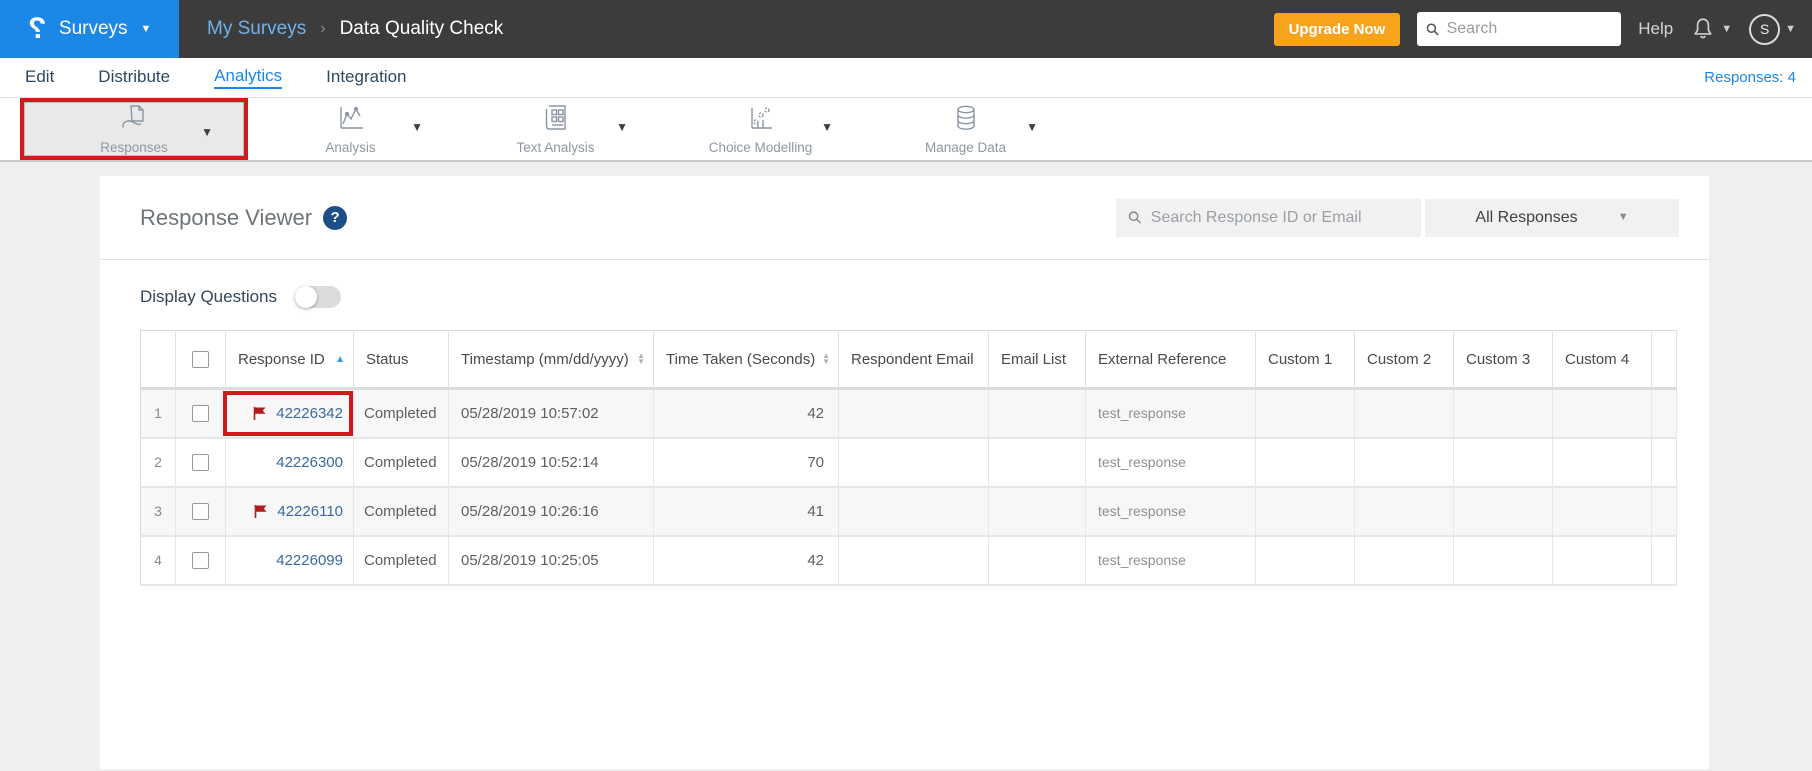 The width and height of the screenshot is (1812, 771). What do you see at coordinates (1503, 360) in the screenshot?
I see `column-header-custom-3: Custom 3` at bounding box center [1503, 360].